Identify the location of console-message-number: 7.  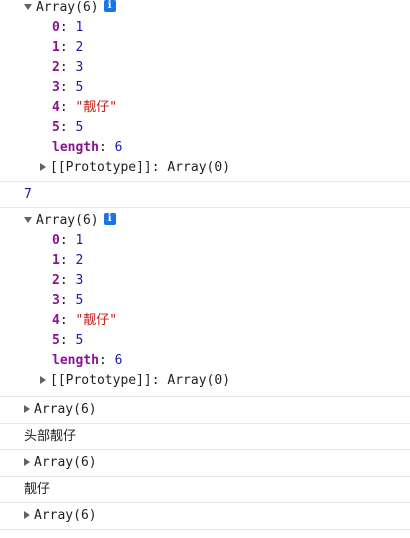
(205, 195).